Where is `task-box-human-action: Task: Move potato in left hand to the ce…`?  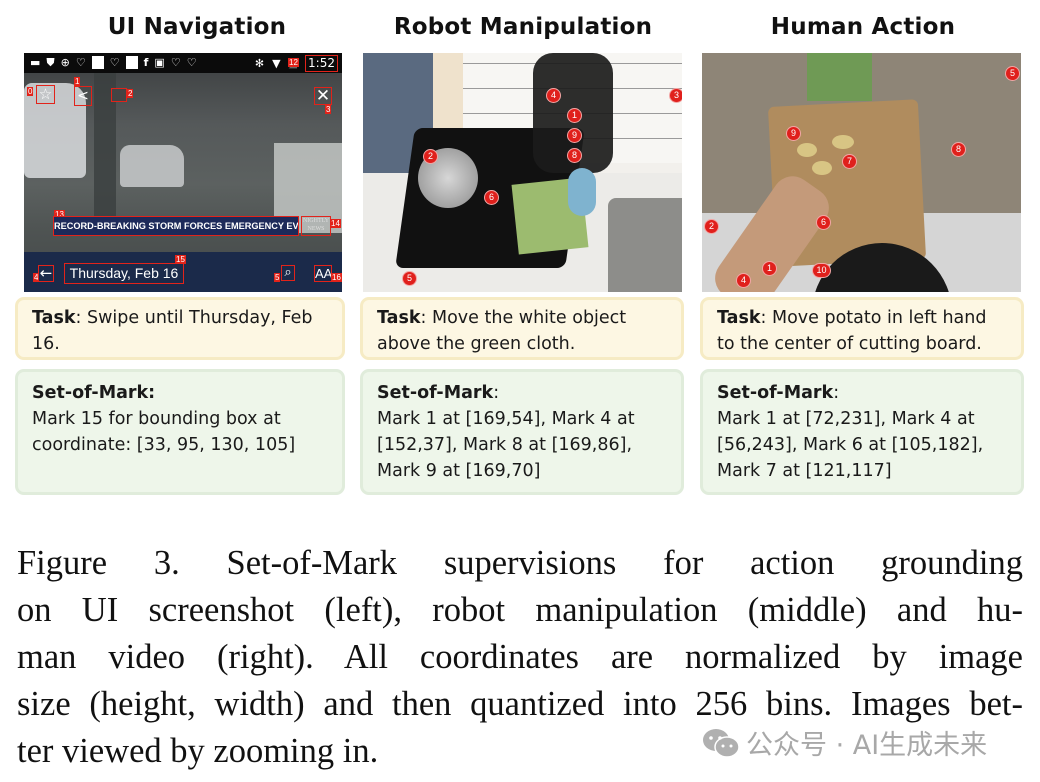 task-box-human-action: Task: Move potato in left hand to the ce… is located at coordinates (862, 328).